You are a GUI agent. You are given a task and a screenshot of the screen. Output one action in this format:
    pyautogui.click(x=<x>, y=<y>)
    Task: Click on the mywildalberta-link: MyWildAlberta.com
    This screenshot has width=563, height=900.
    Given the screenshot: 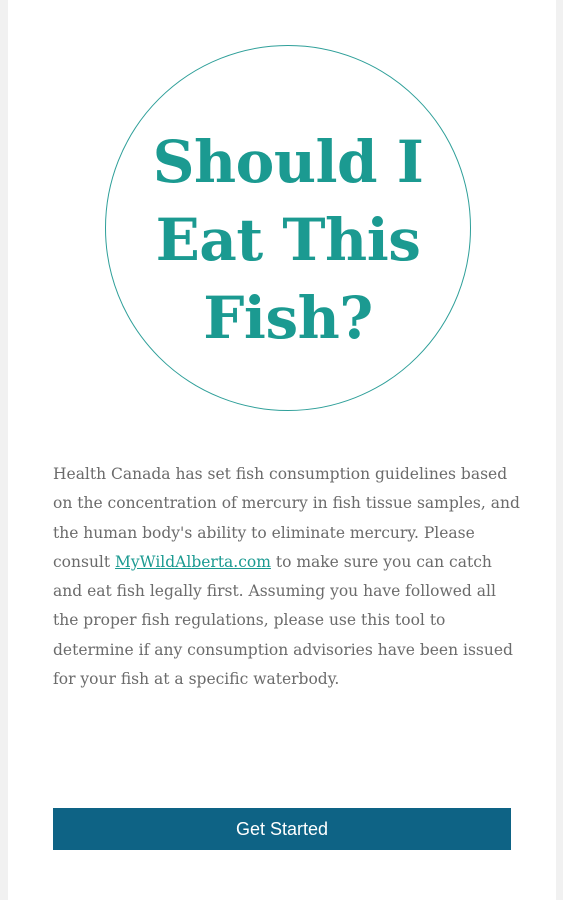 What is the action you would take?
    pyautogui.click(x=193, y=562)
    